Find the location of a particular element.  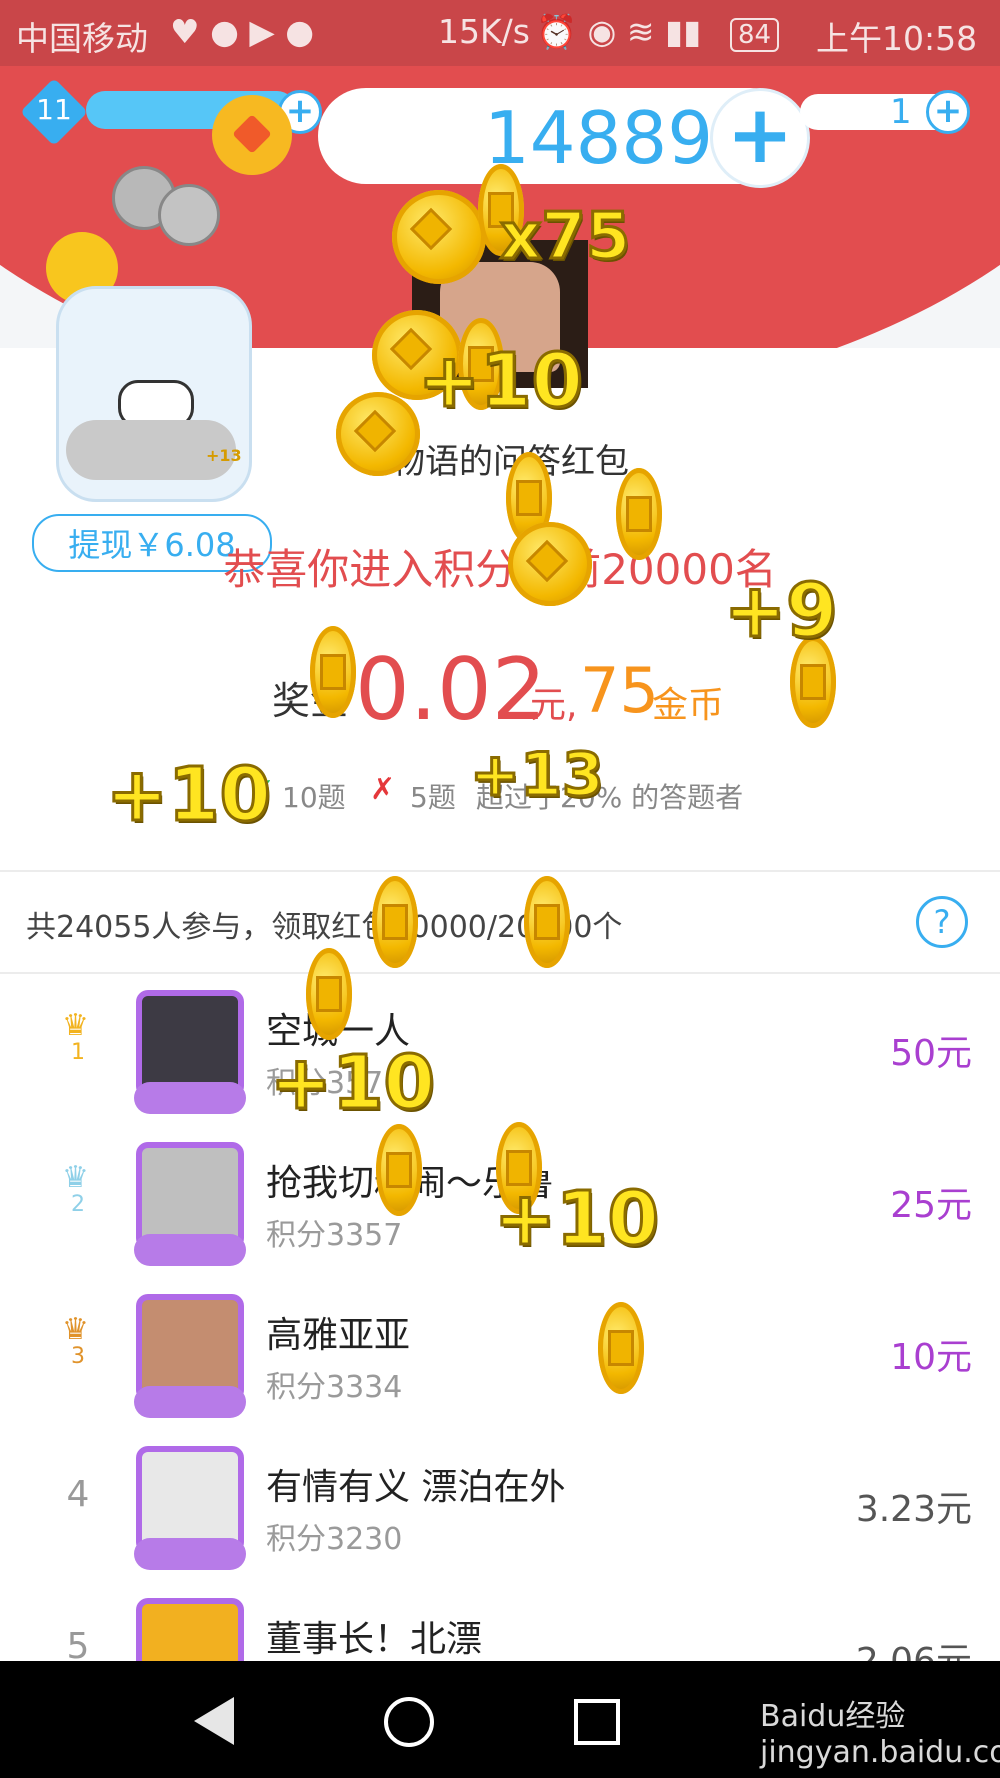

prize-amount: 10元 is located at coordinates (931, 1357).